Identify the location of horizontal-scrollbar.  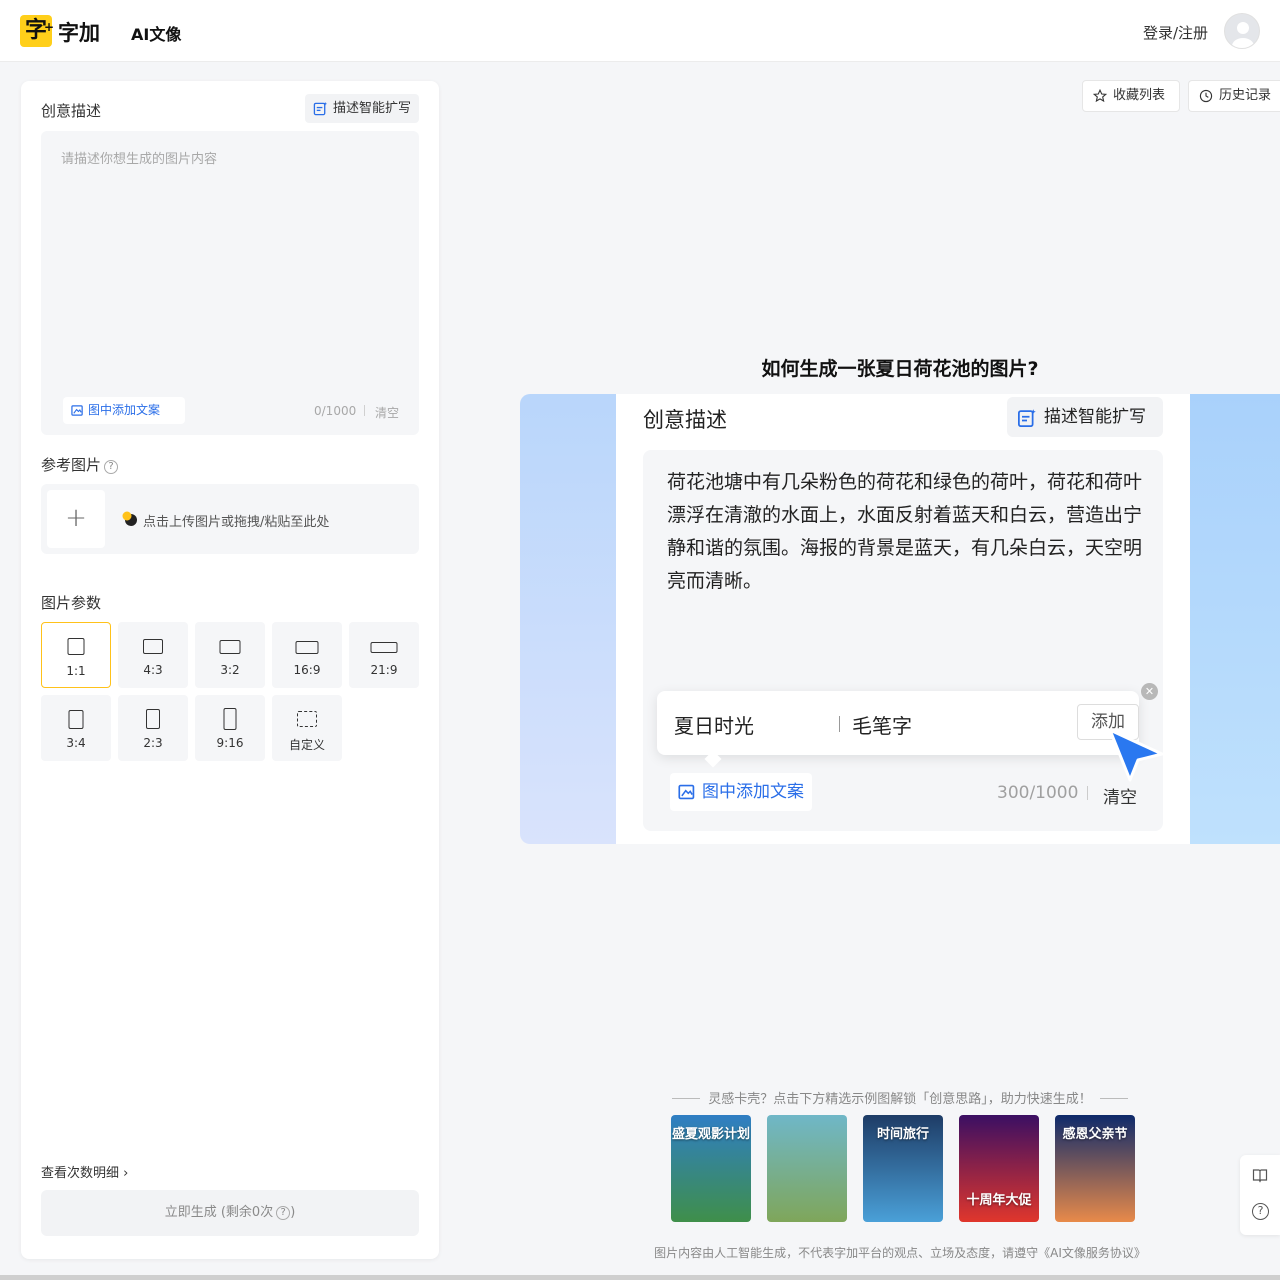
(640, 1277).